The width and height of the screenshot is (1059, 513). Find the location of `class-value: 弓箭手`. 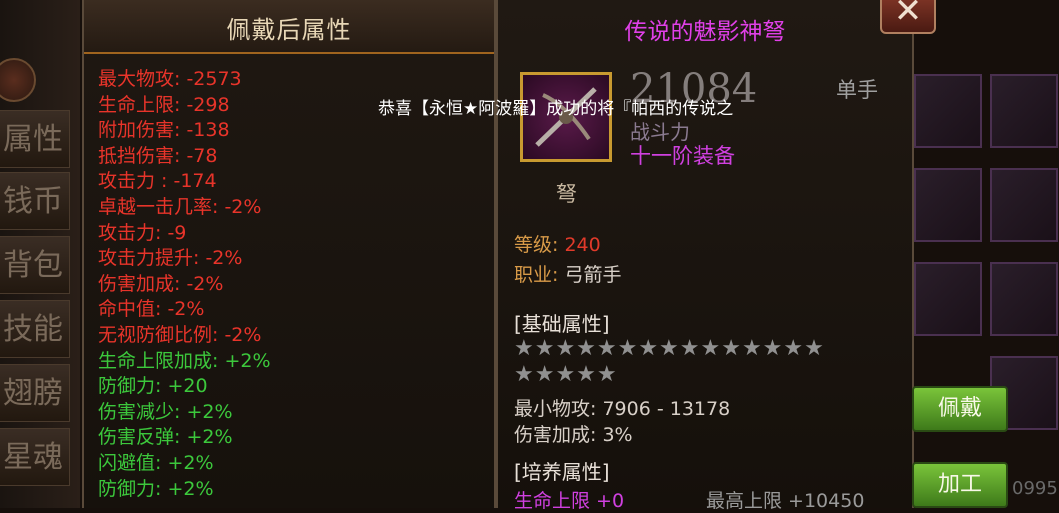

class-value: 弓箭手 is located at coordinates (593, 275).